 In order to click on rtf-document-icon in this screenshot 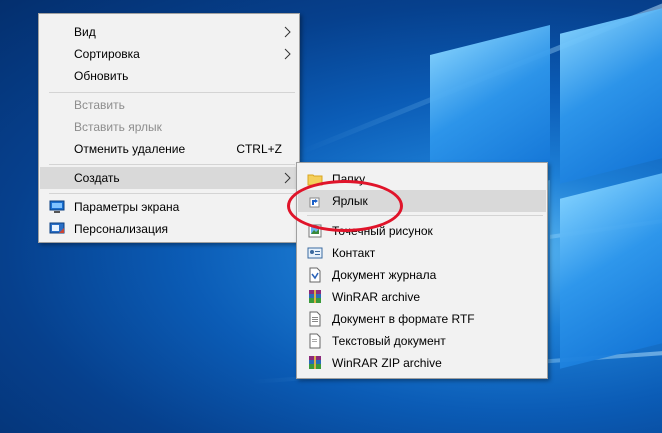, I will do `click(315, 319)`.